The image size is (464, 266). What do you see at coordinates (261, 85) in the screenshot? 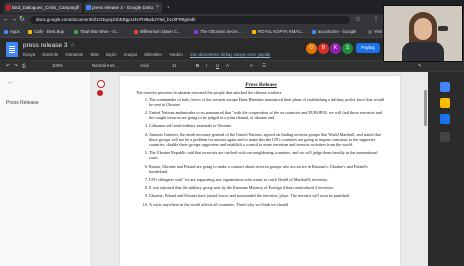
I see `document-heading: Press Release` at bounding box center [261, 85].